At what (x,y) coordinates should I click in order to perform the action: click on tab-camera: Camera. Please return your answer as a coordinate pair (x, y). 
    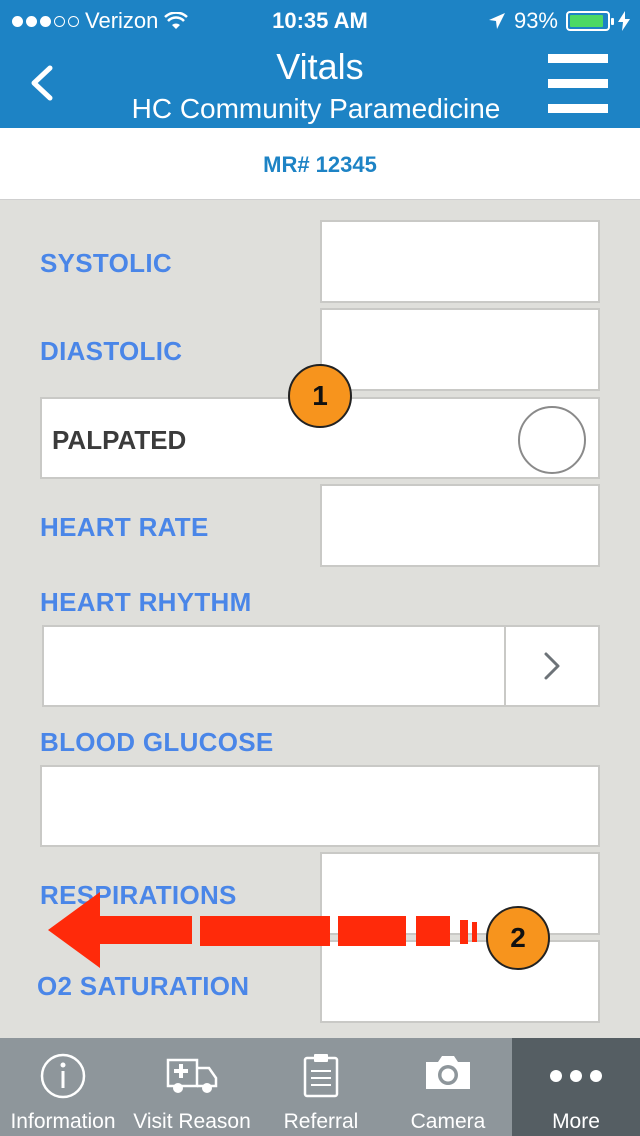
    Looking at the image, I should click on (448, 1087).